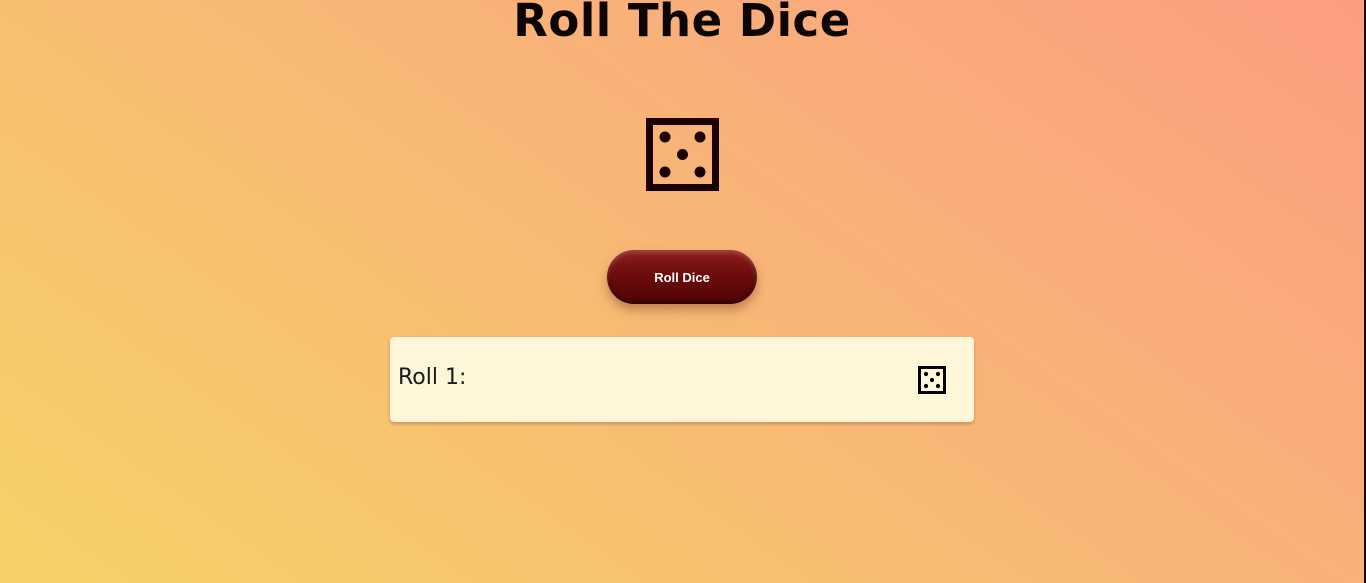 This screenshot has height=583, width=1366. Describe the element at coordinates (432, 377) in the screenshot. I see `roll-history-label: Roll 1:` at that location.